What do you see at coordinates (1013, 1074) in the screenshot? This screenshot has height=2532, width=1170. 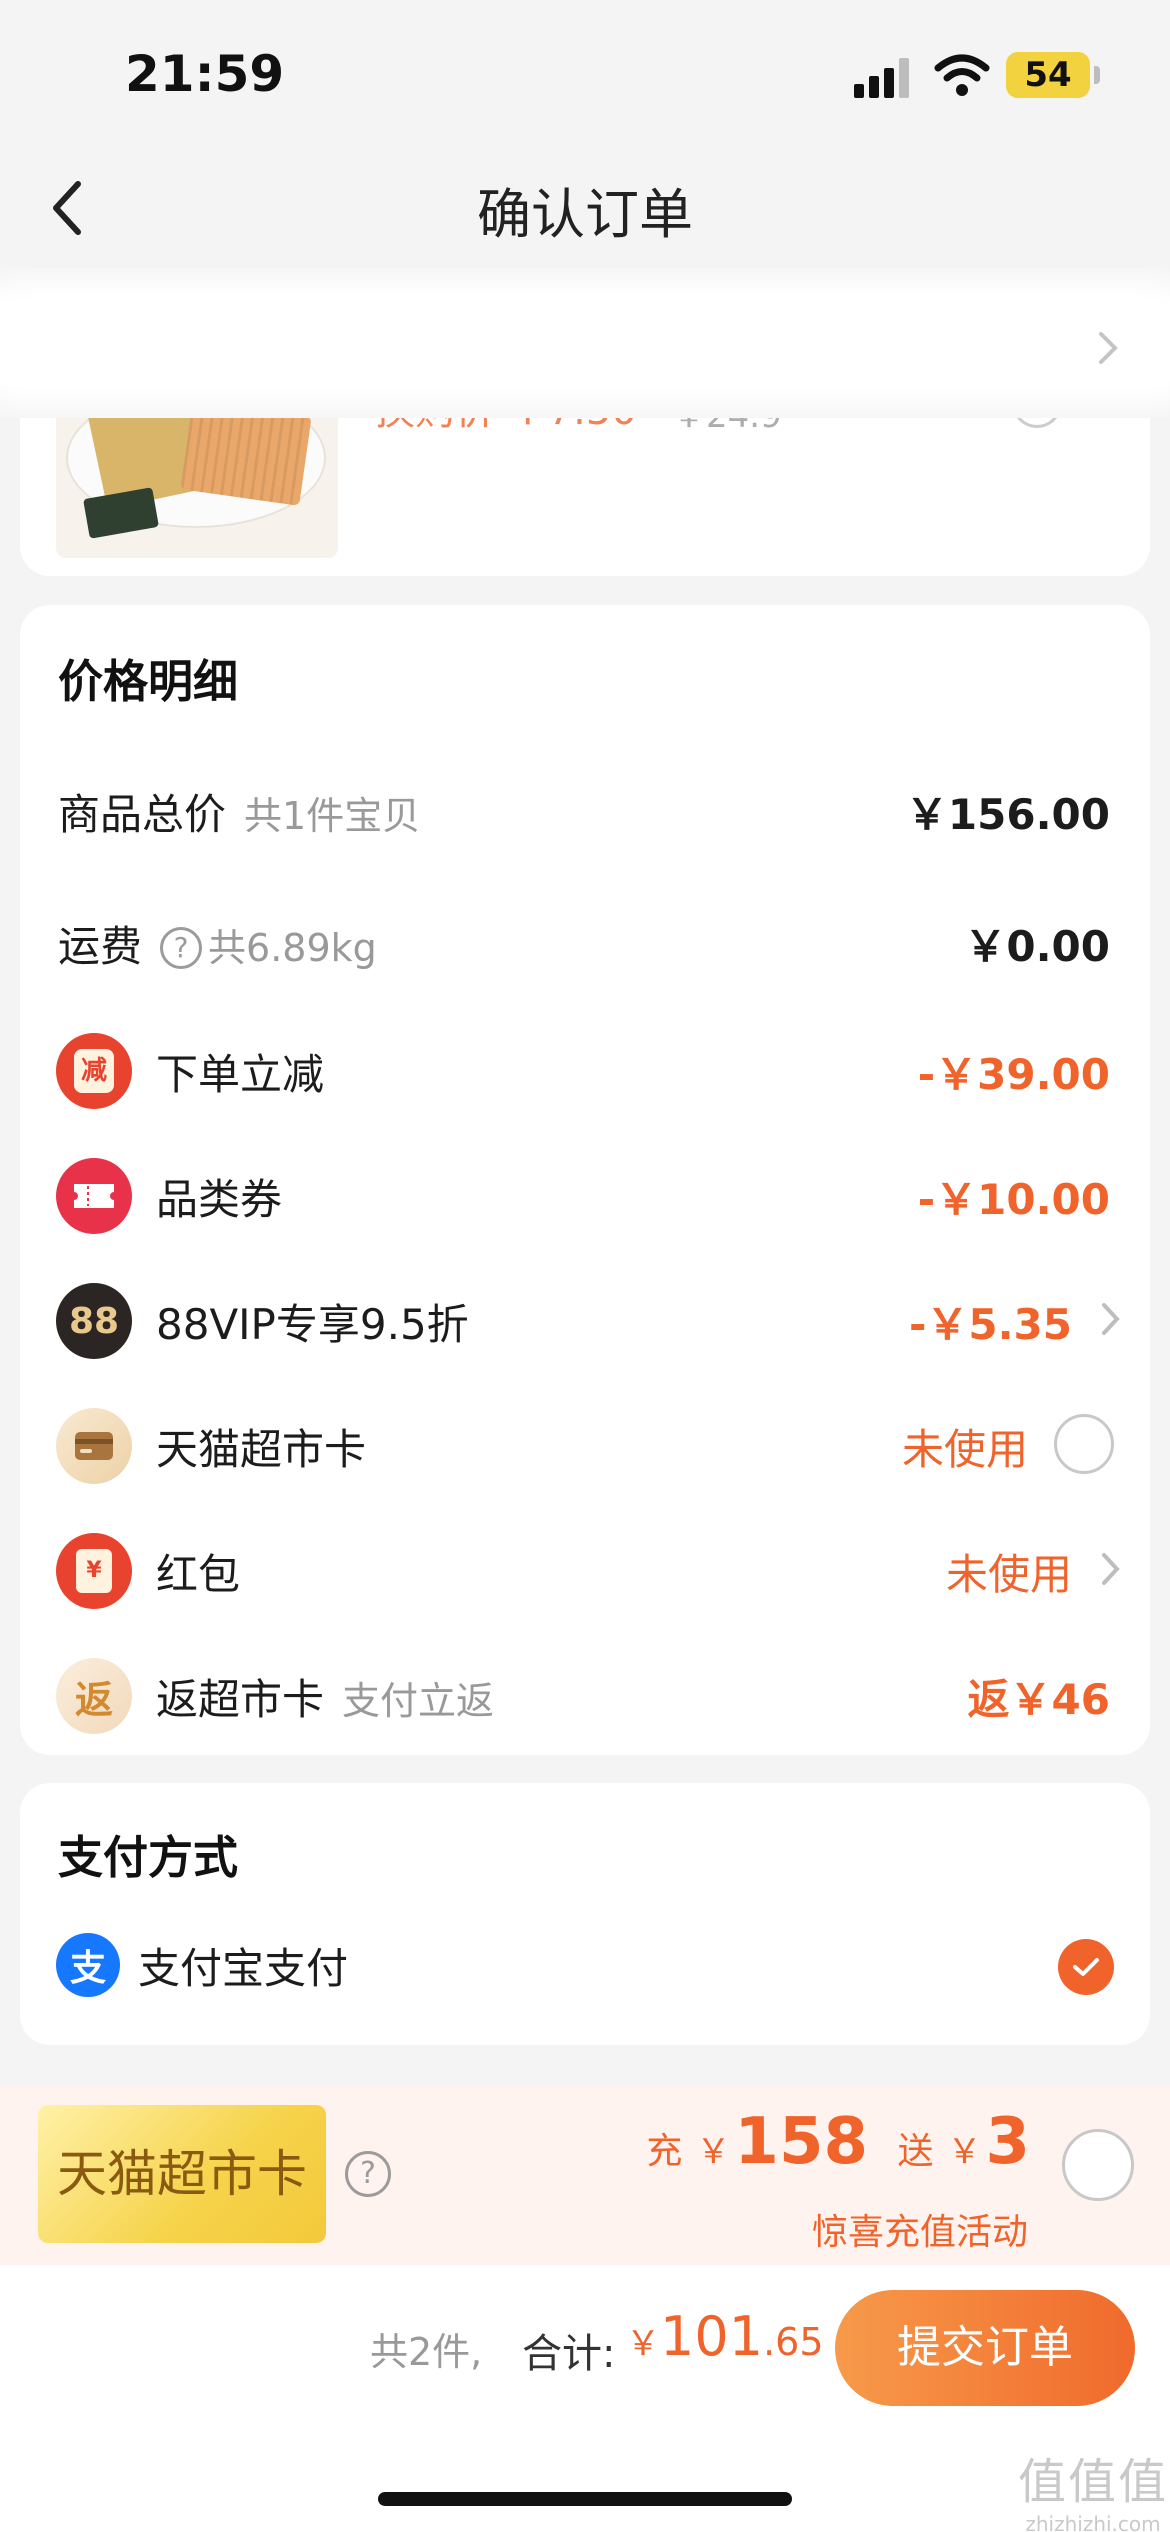 I see `order-discount-value: -￥39.00` at bounding box center [1013, 1074].